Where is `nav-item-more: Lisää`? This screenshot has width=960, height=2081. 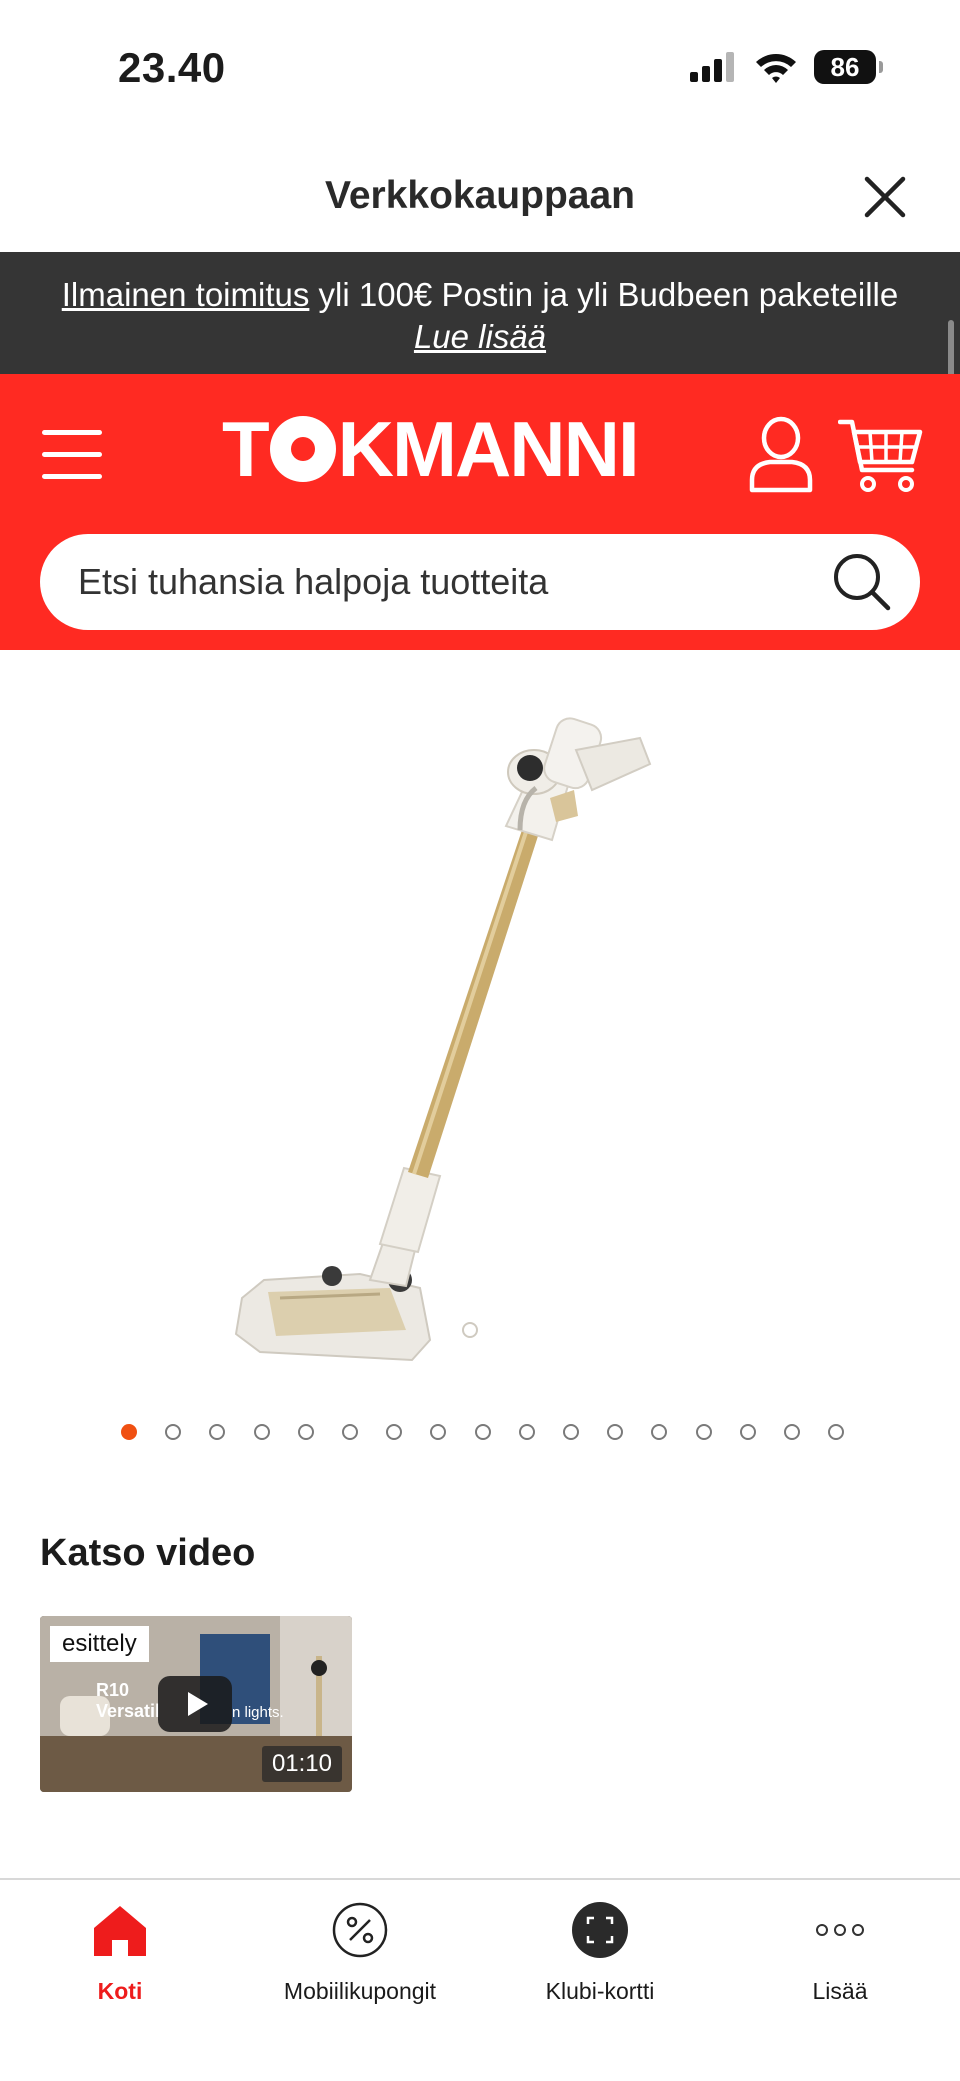
nav-item-more: Lisää is located at coordinates (840, 1970).